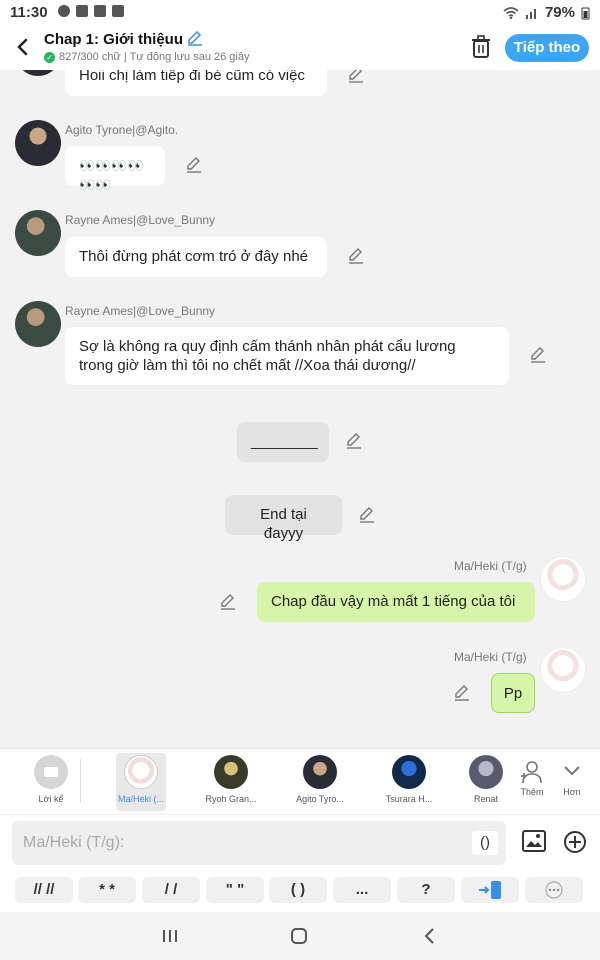 This screenshot has height=960, width=600. I want to click on app-notification-icon, so click(100, 11).